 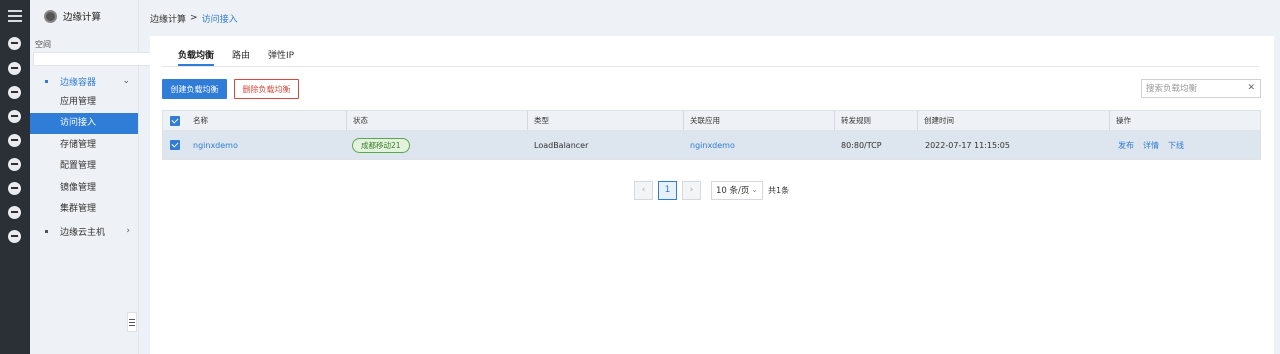 I want to click on sidebar-title: 边缘计算, so click(x=82, y=17).